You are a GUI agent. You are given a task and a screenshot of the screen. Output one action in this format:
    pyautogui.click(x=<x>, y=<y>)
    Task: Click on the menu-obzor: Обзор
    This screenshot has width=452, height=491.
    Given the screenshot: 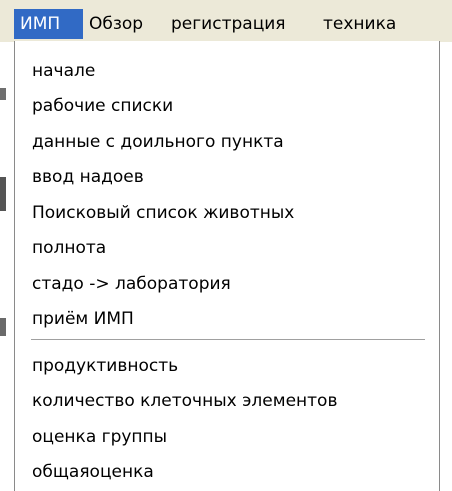 What is the action you would take?
    pyautogui.click(x=124, y=24)
    